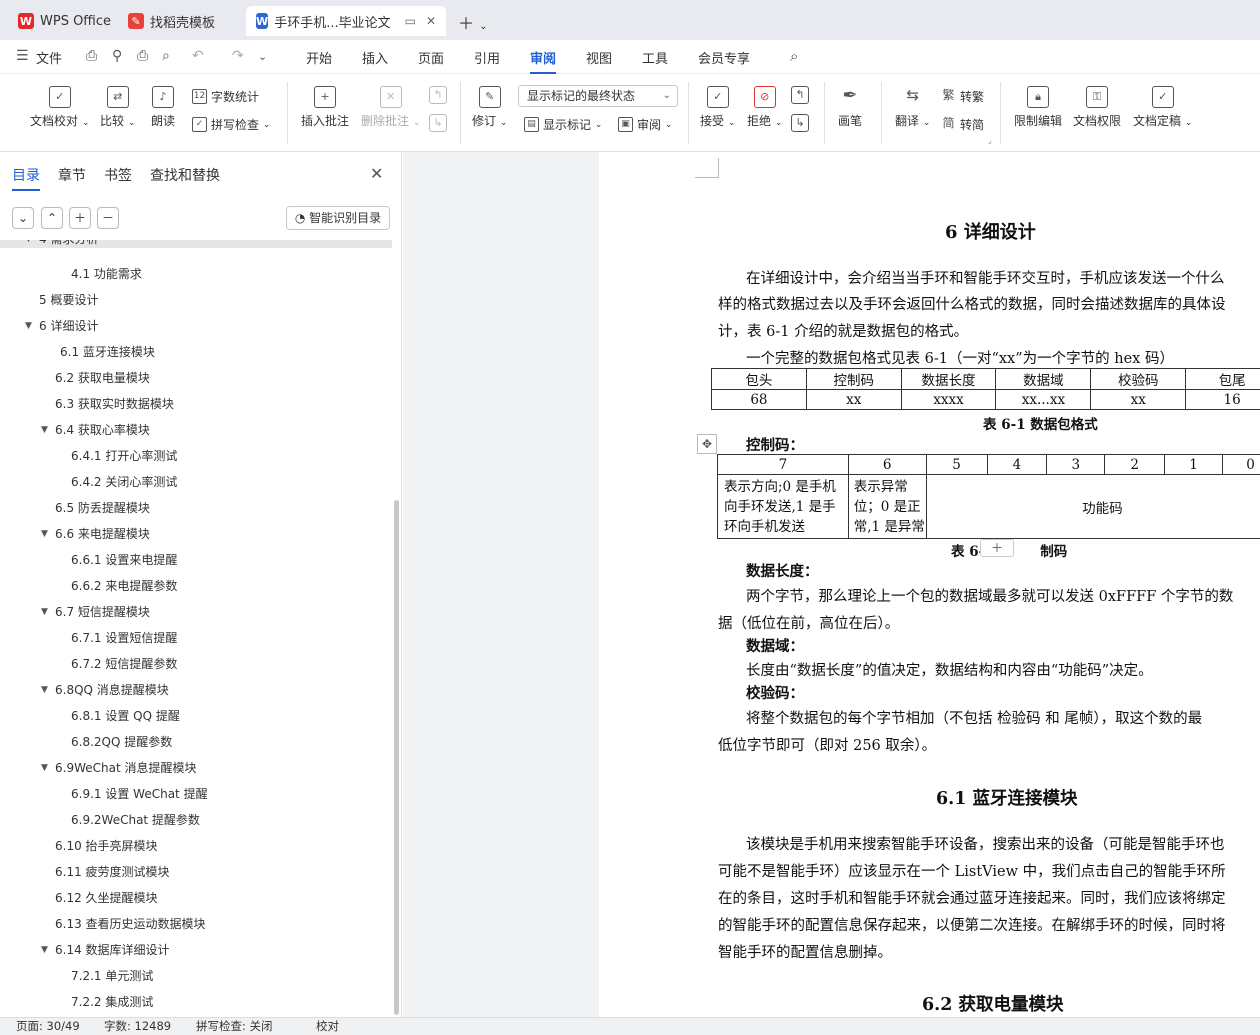 The width and height of the screenshot is (1260, 1035). I want to click on tab-close-icon: ✕, so click(431, 21).